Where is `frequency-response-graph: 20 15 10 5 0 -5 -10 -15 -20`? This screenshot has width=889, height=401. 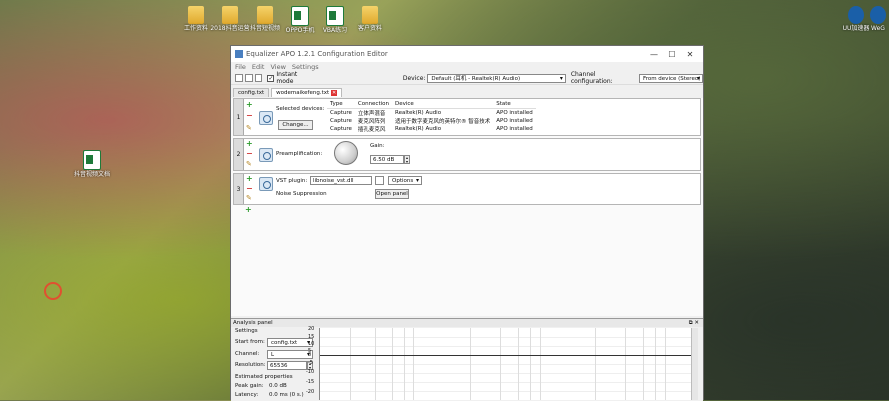 frequency-response-graph: 20 15 10 5 0 -5 -10 -15 -20 is located at coordinates (502, 363).